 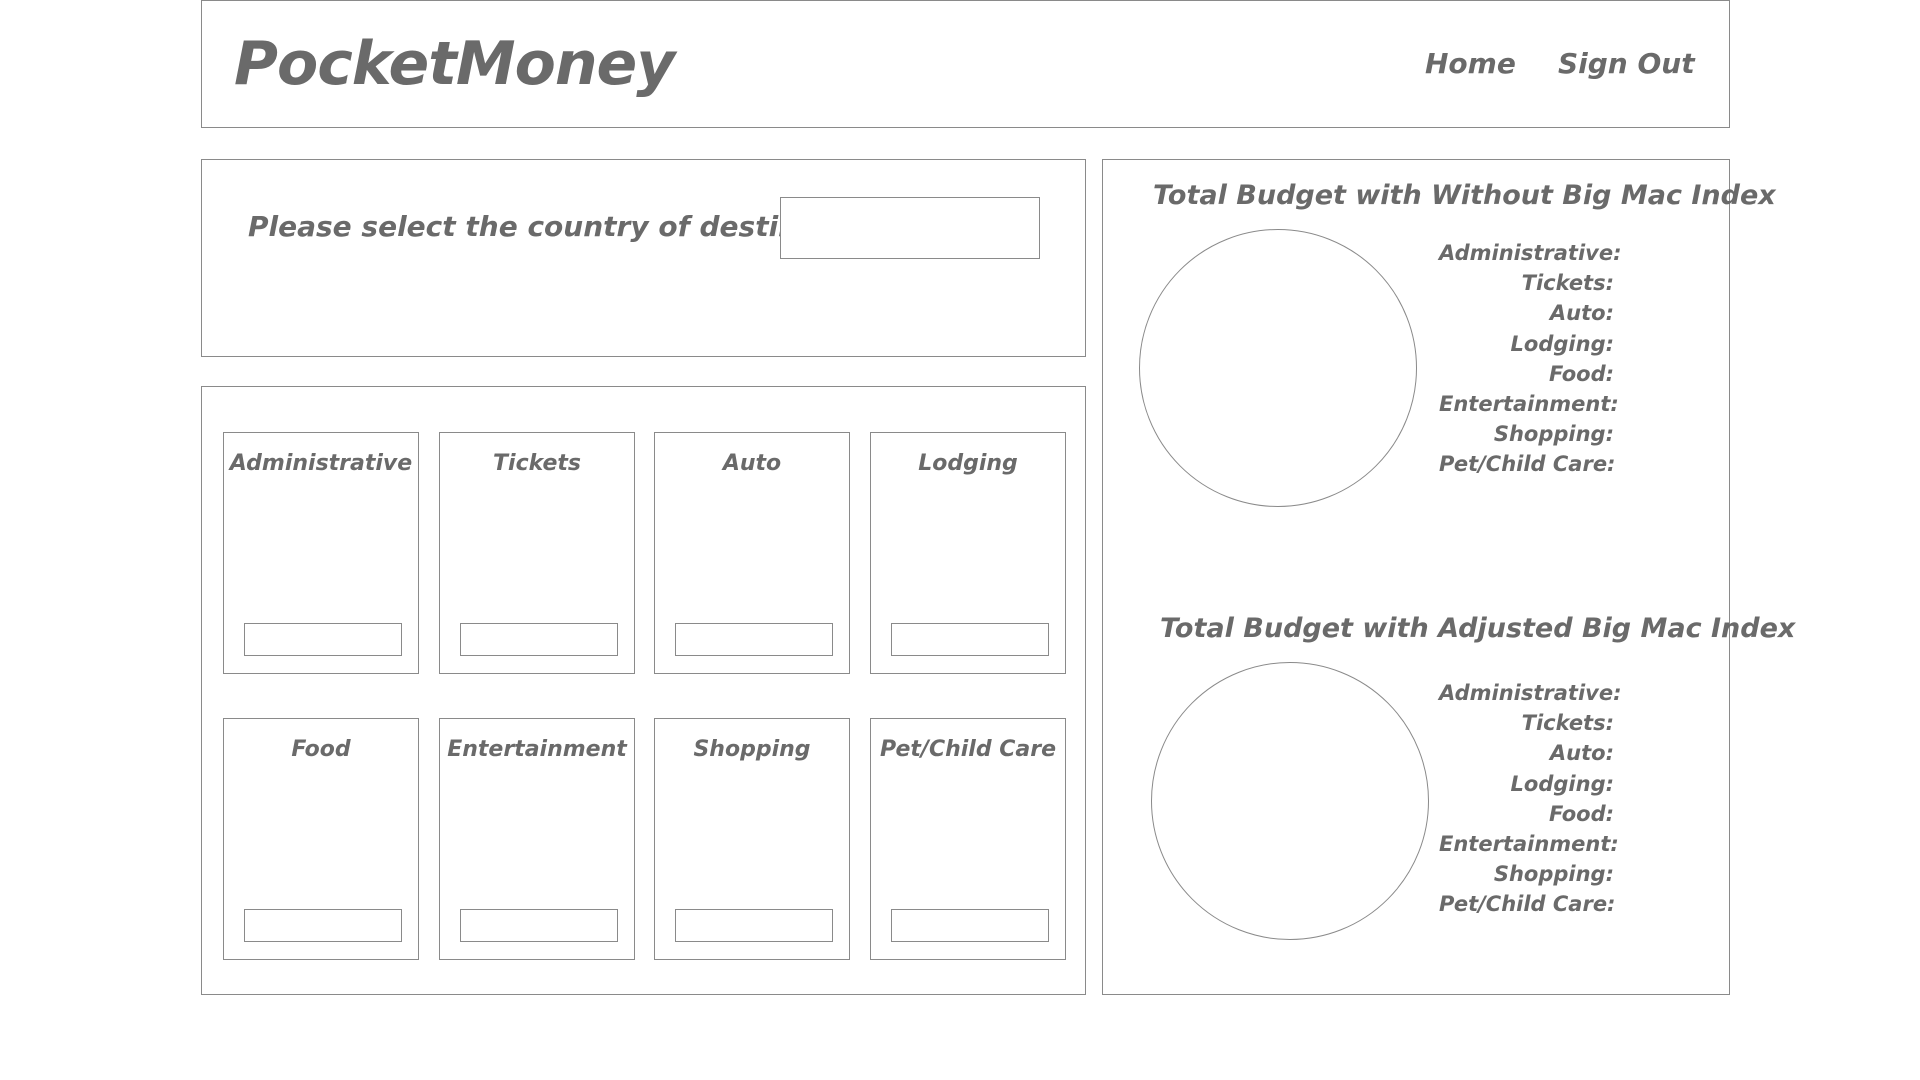 I want to click on category-title: Auto, so click(x=752, y=463).